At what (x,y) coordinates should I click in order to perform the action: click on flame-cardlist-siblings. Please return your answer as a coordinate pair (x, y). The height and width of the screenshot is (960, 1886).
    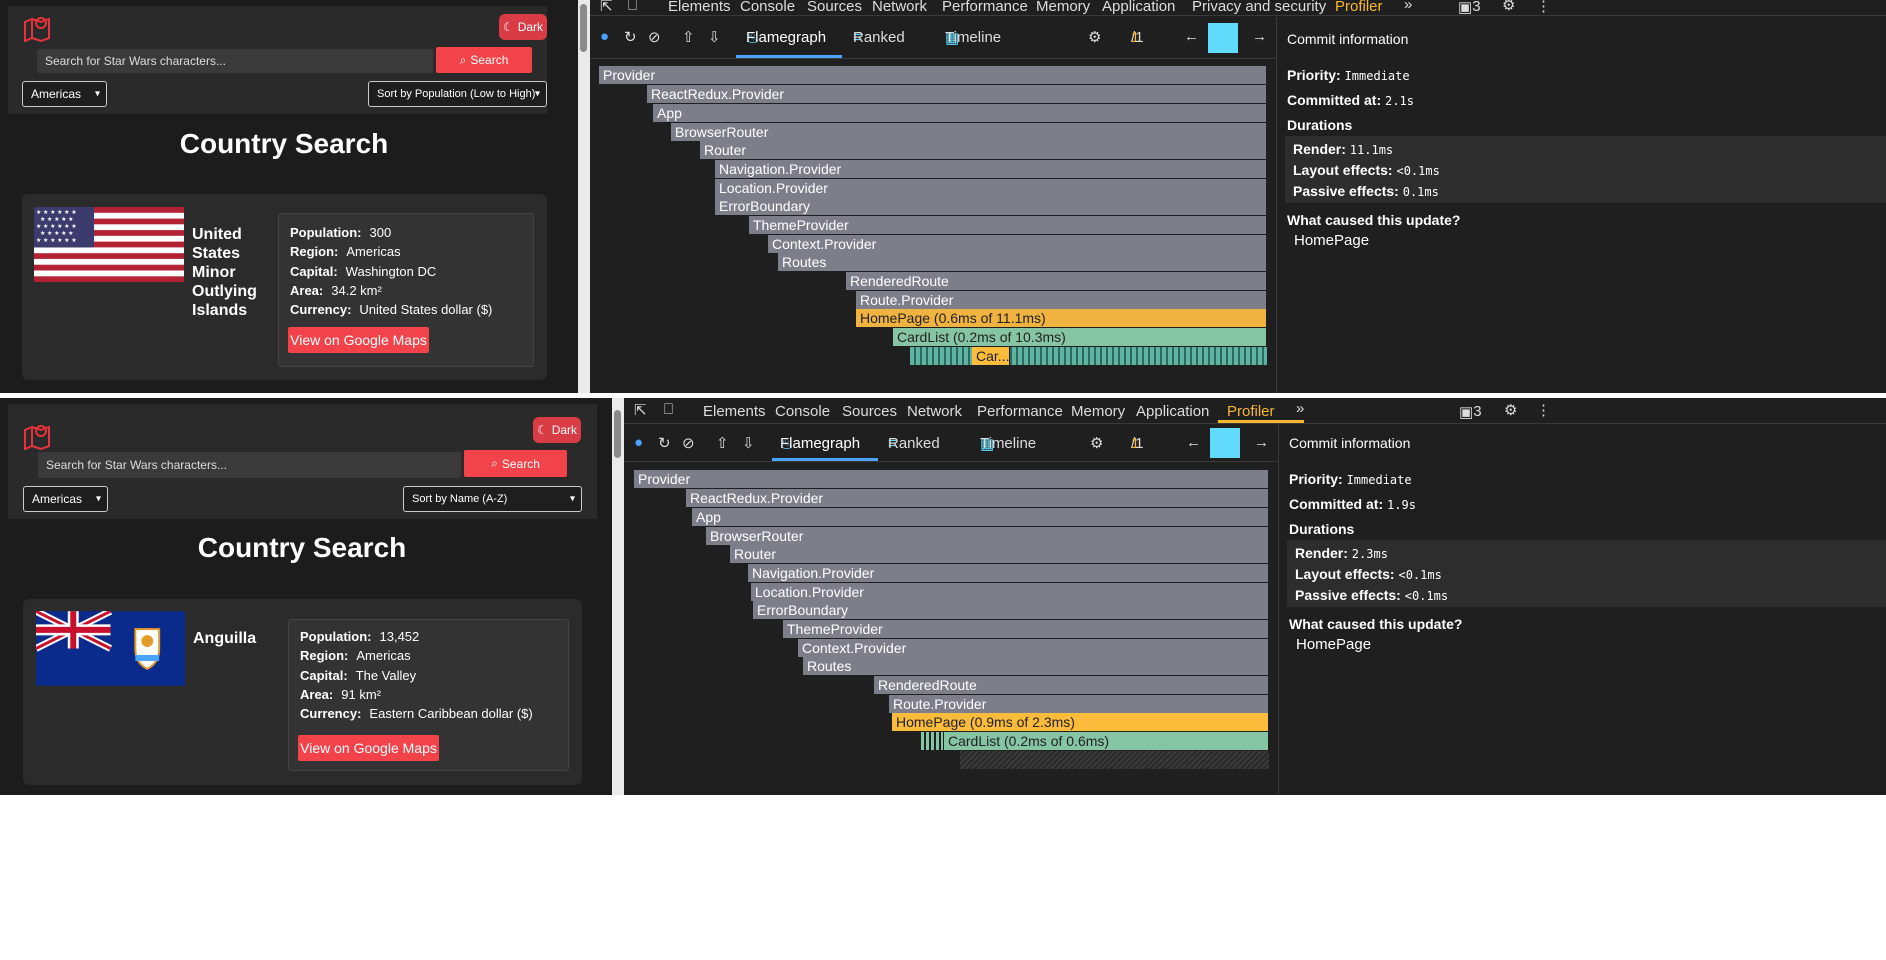
    Looking at the image, I should click on (932, 741).